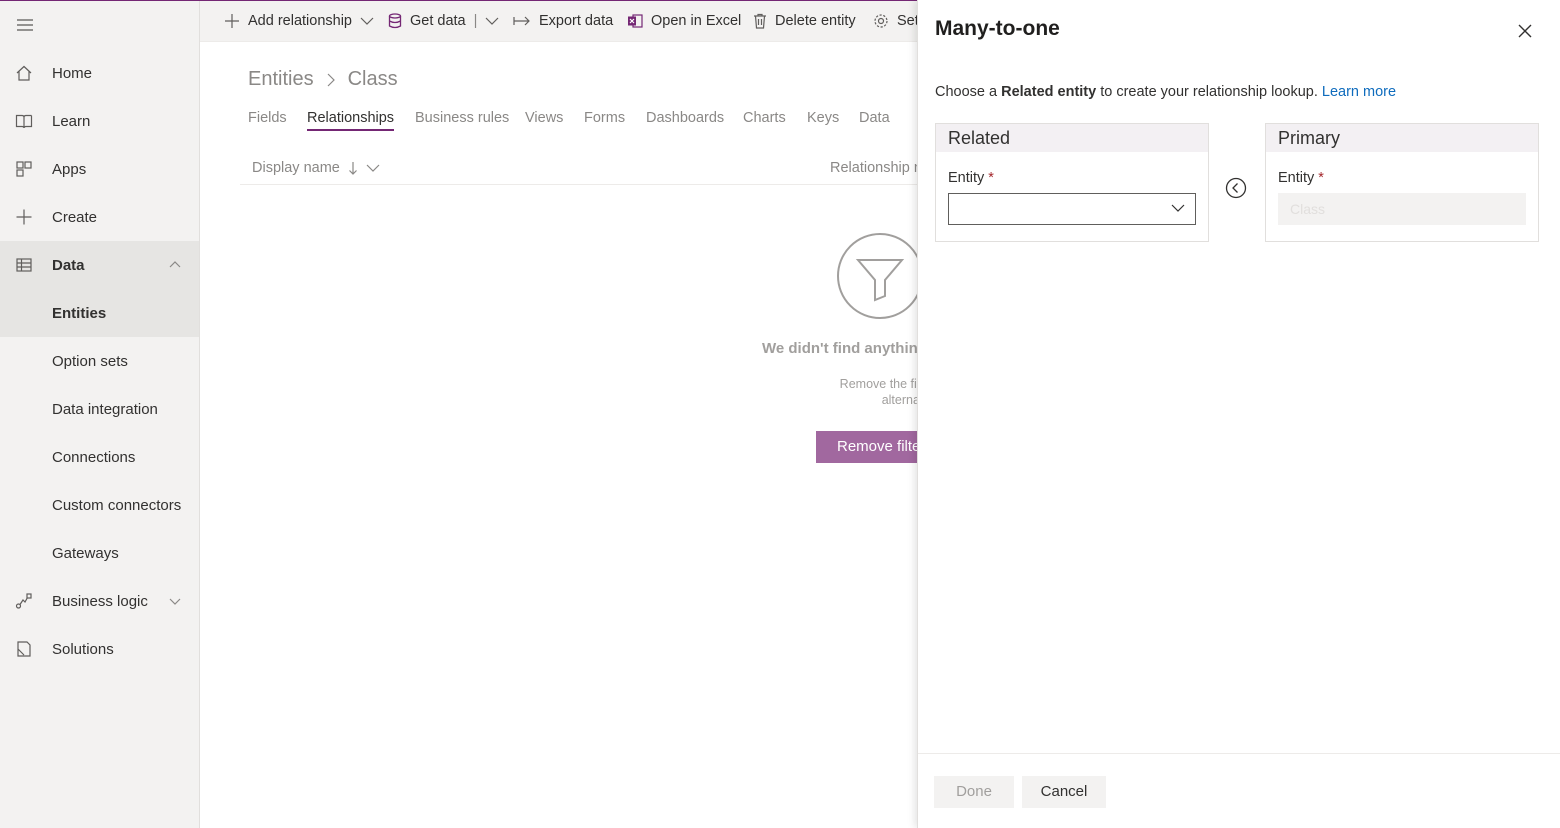 The height and width of the screenshot is (828, 1560). I want to click on related-header: Related, so click(1072, 138).